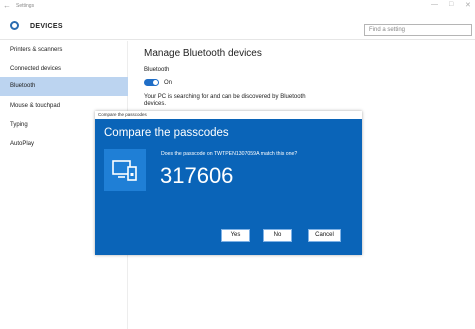 Image resolution: width=475 pixels, height=329 pixels. I want to click on close-icon: ✕, so click(468, 5).